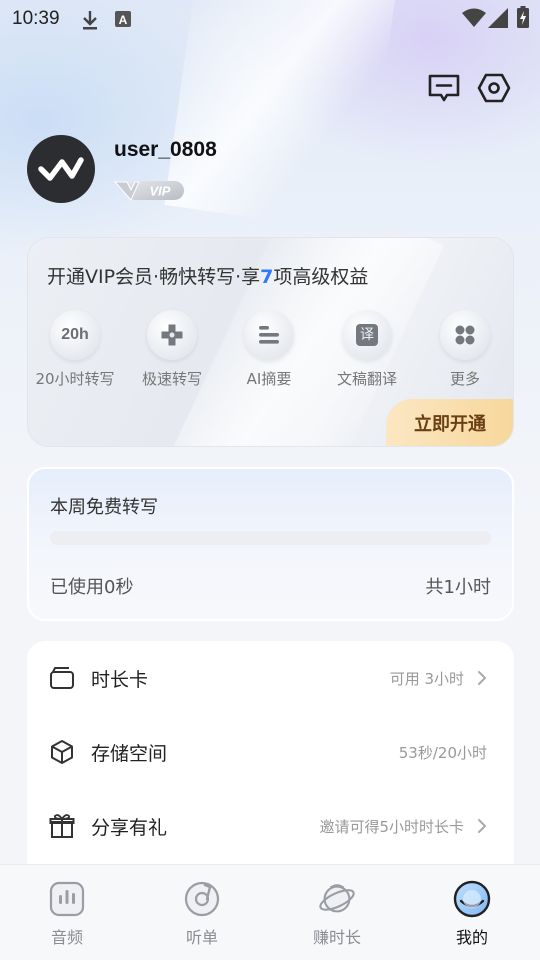  I want to click on download-icon, so click(90, 22).